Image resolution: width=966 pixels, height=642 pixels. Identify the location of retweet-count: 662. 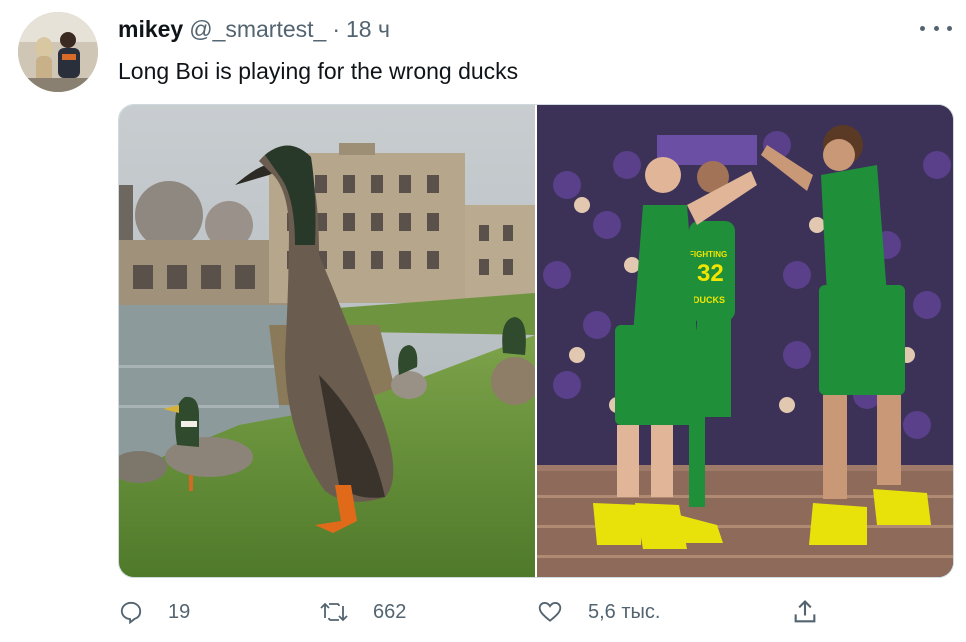
(390, 611).